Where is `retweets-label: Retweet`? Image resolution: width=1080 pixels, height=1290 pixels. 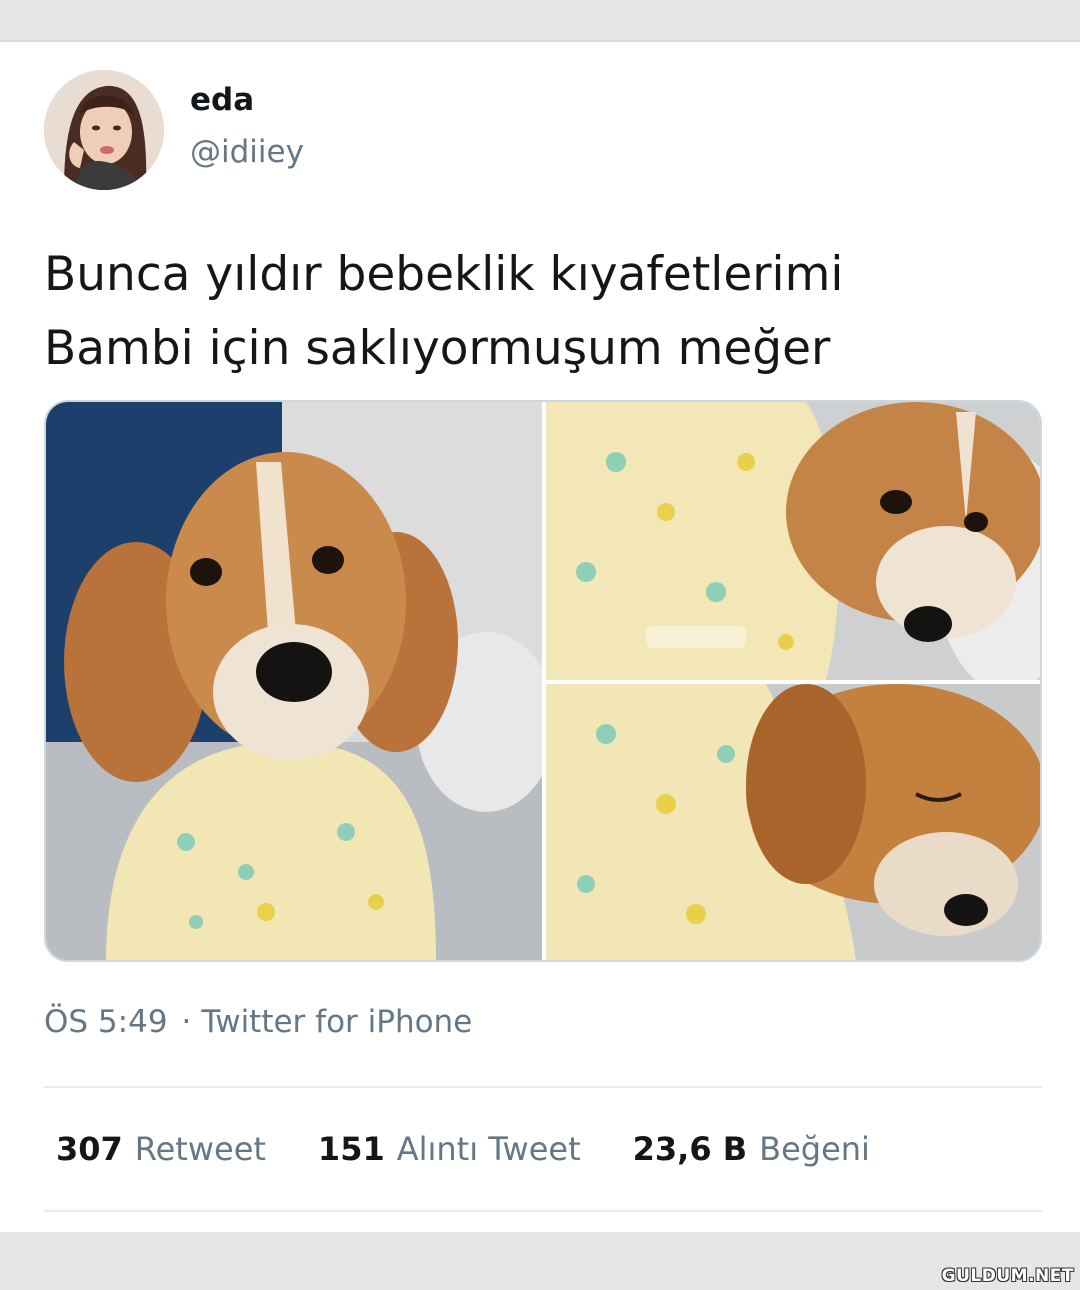
retweets-label: Retweet is located at coordinates (200, 1149).